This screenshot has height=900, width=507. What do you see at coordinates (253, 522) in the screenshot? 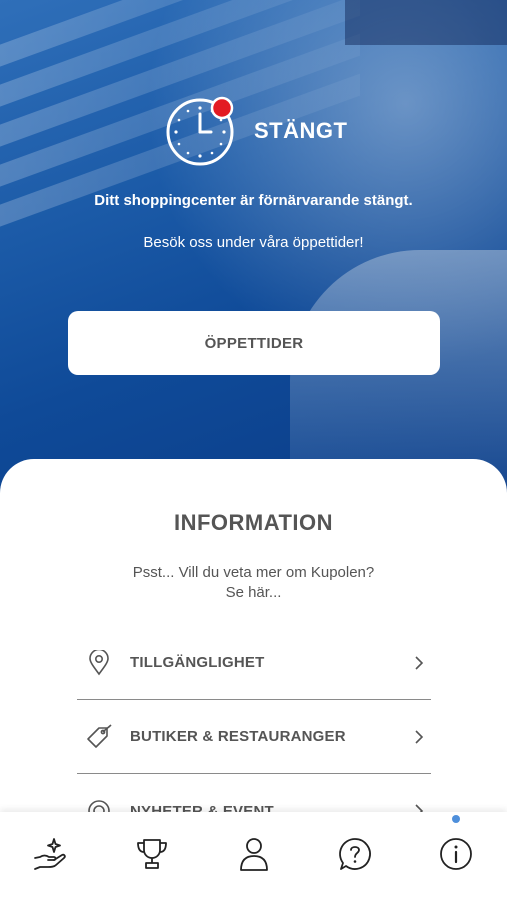
I see `information-title: INFORMATION` at bounding box center [253, 522].